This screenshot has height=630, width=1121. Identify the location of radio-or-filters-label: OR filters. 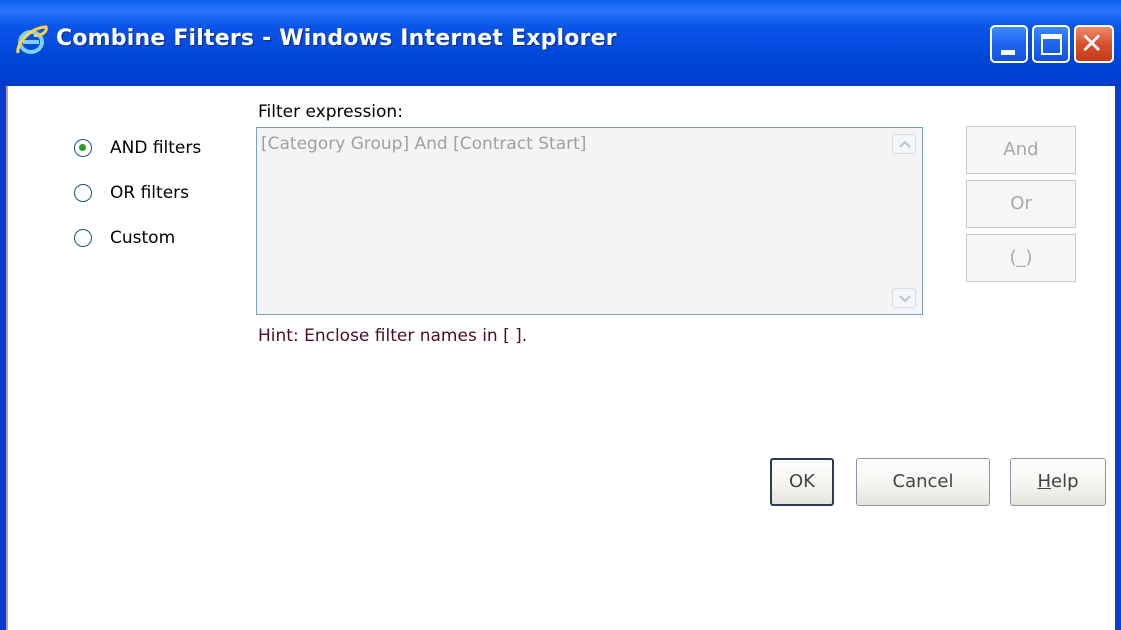
(149, 193).